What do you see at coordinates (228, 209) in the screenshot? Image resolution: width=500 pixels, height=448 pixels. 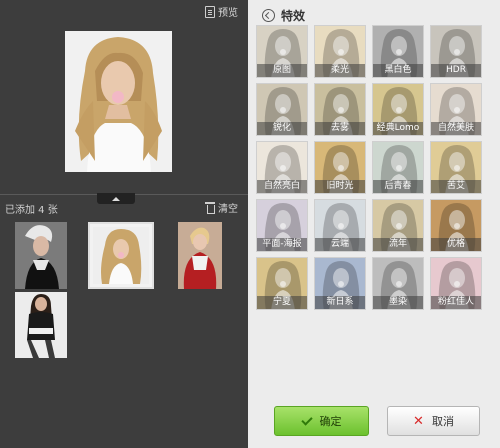 I see `clear-label: 清空` at bounding box center [228, 209].